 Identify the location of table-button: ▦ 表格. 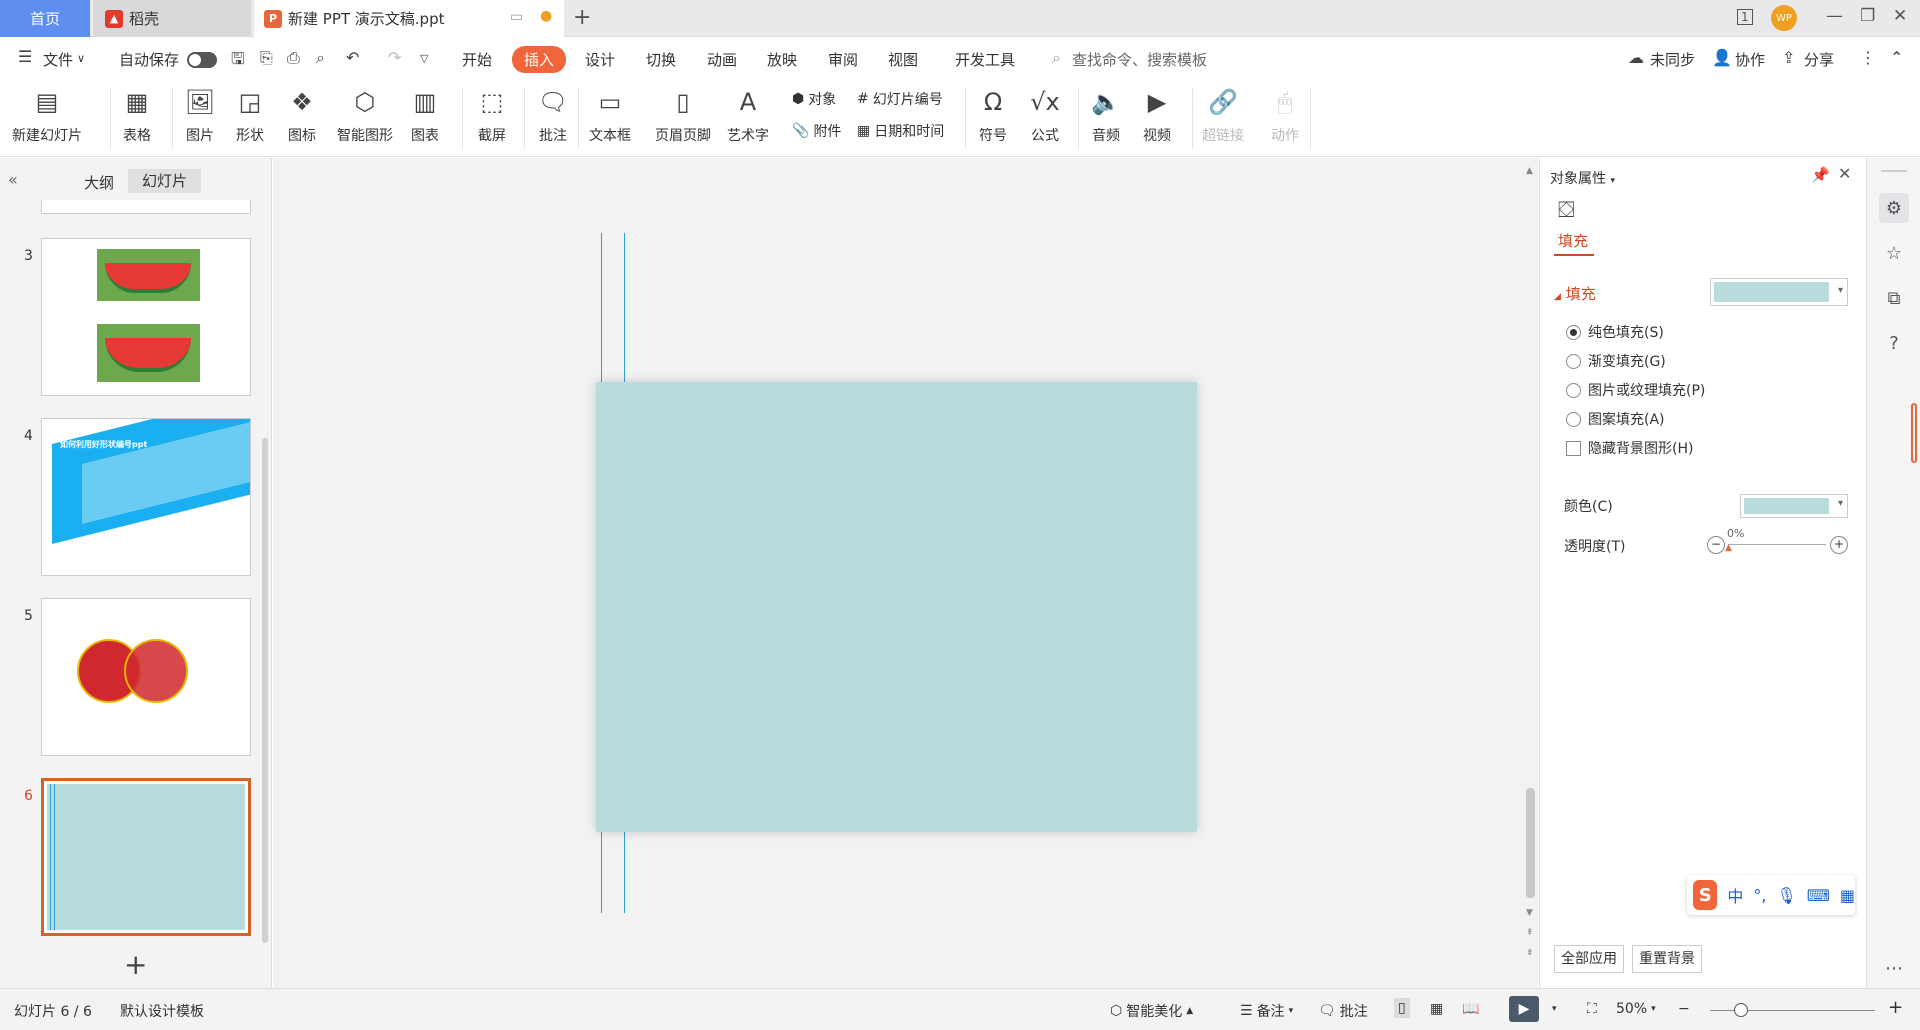
(137, 115).